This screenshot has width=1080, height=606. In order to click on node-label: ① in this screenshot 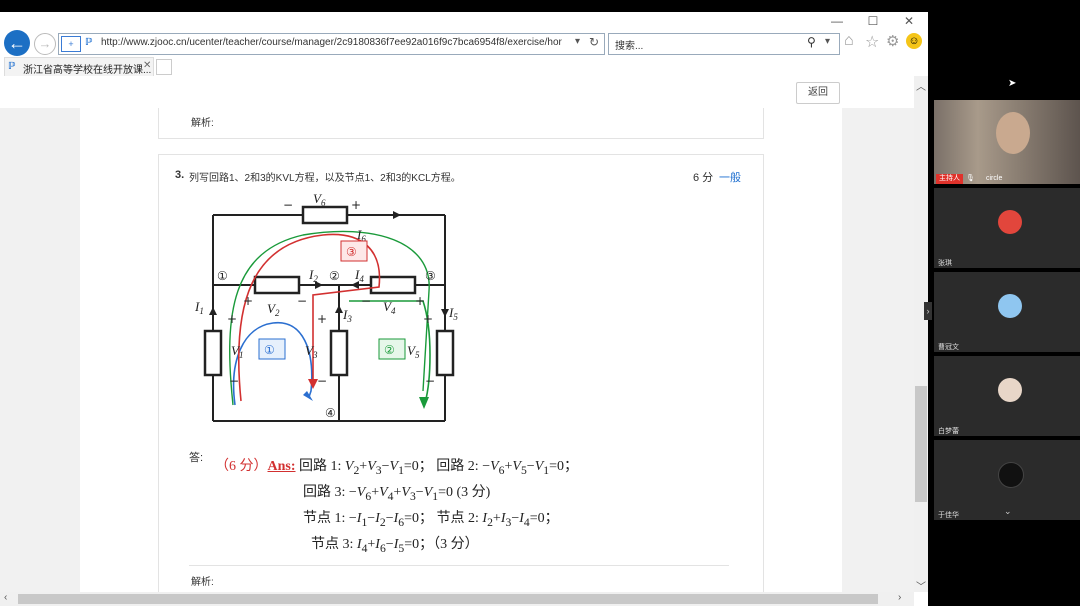, I will do `click(222, 276)`.